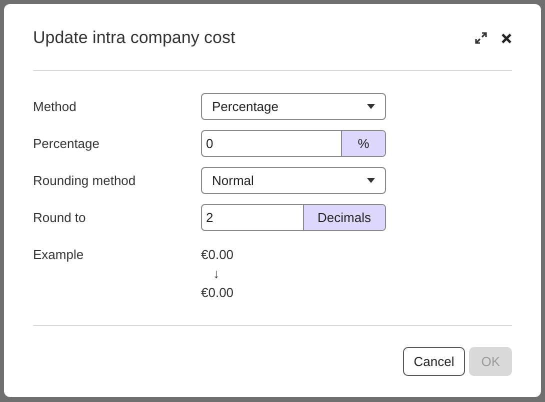 The image size is (545, 402). What do you see at coordinates (134, 38) in the screenshot?
I see `dialog-title: Update intra company cost` at bounding box center [134, 38].